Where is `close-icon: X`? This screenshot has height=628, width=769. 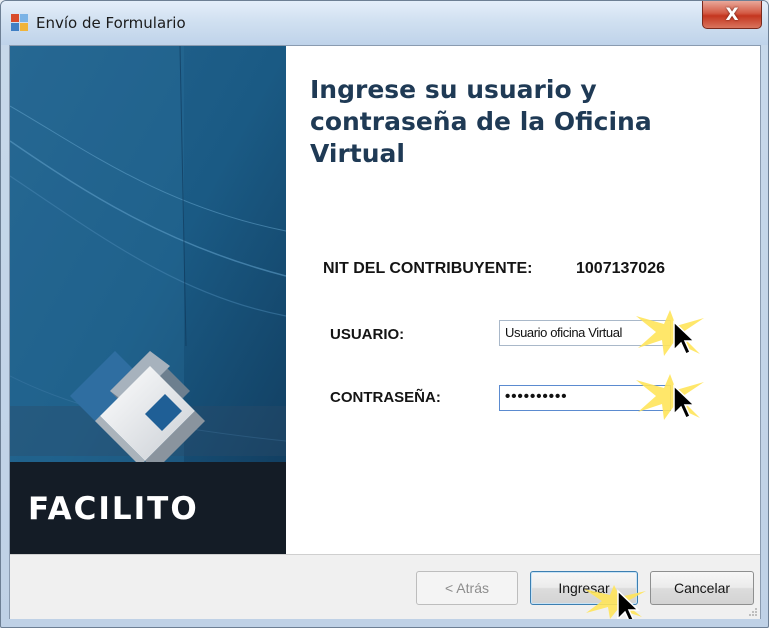
close-icon: X is located at coordinates (732, 14).